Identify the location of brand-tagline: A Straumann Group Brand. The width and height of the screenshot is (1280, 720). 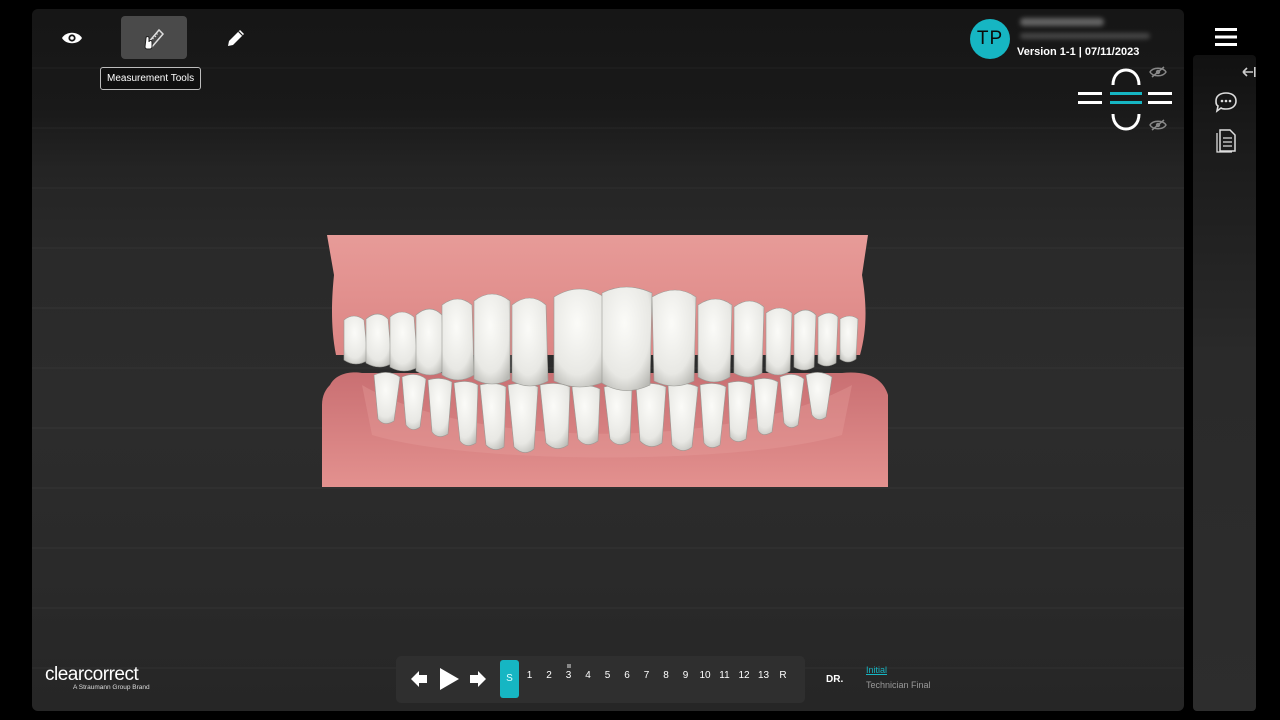
(111, 687).